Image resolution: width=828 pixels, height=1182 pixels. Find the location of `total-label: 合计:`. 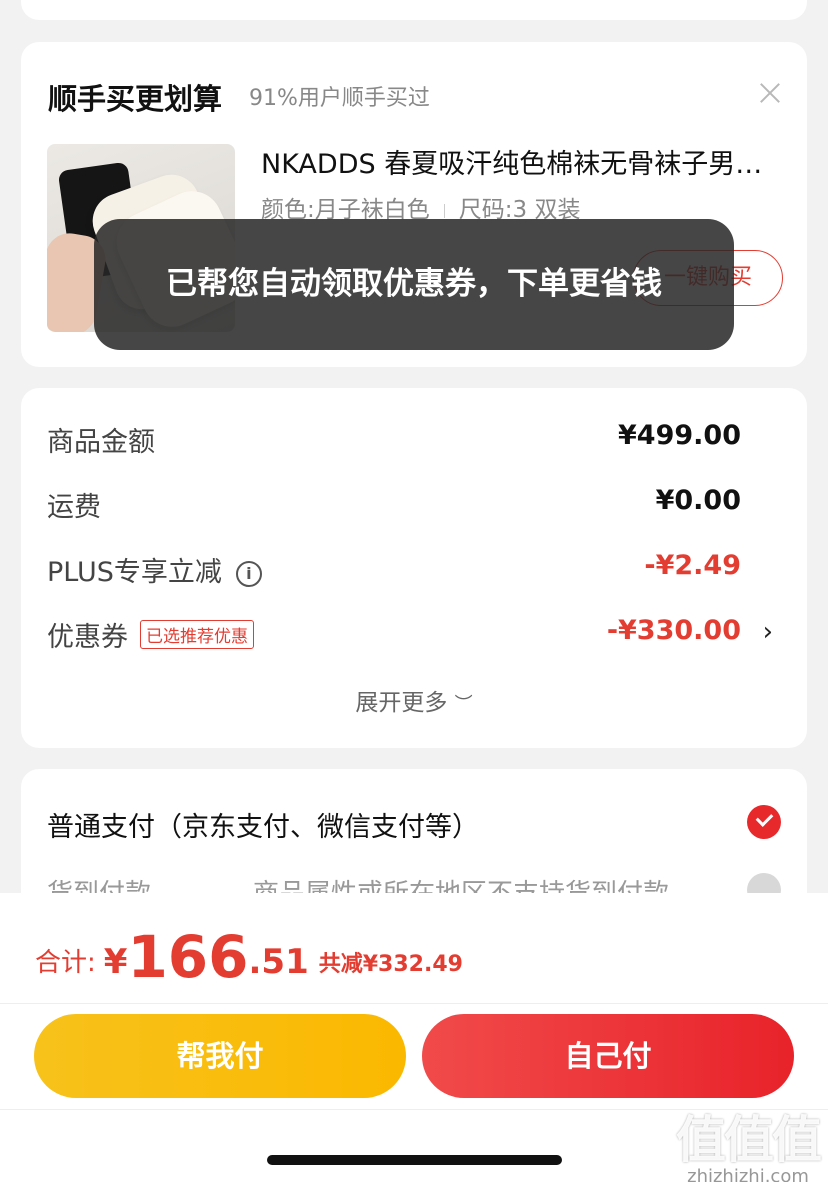

total-label: 合计: is located at coordinates (65, 963).